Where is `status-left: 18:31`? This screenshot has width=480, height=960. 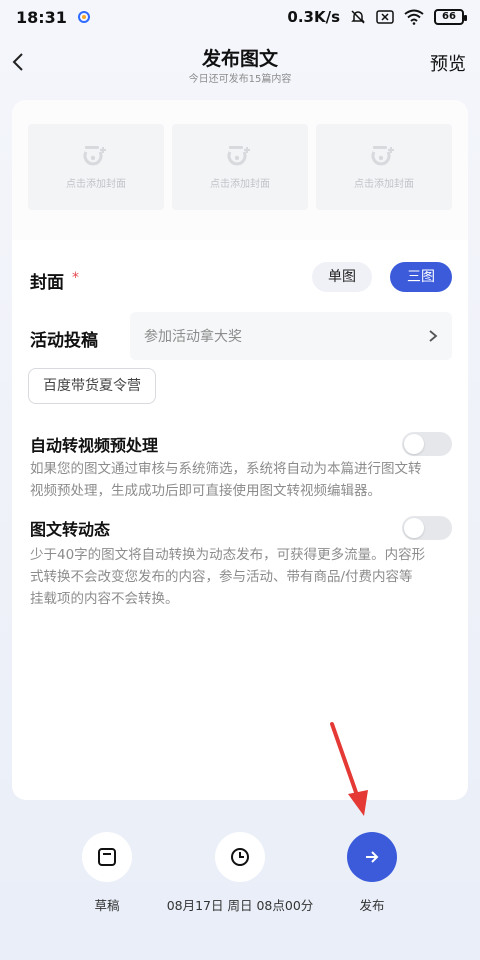
status-left: 18:31 is located at coordinates (53, 17).